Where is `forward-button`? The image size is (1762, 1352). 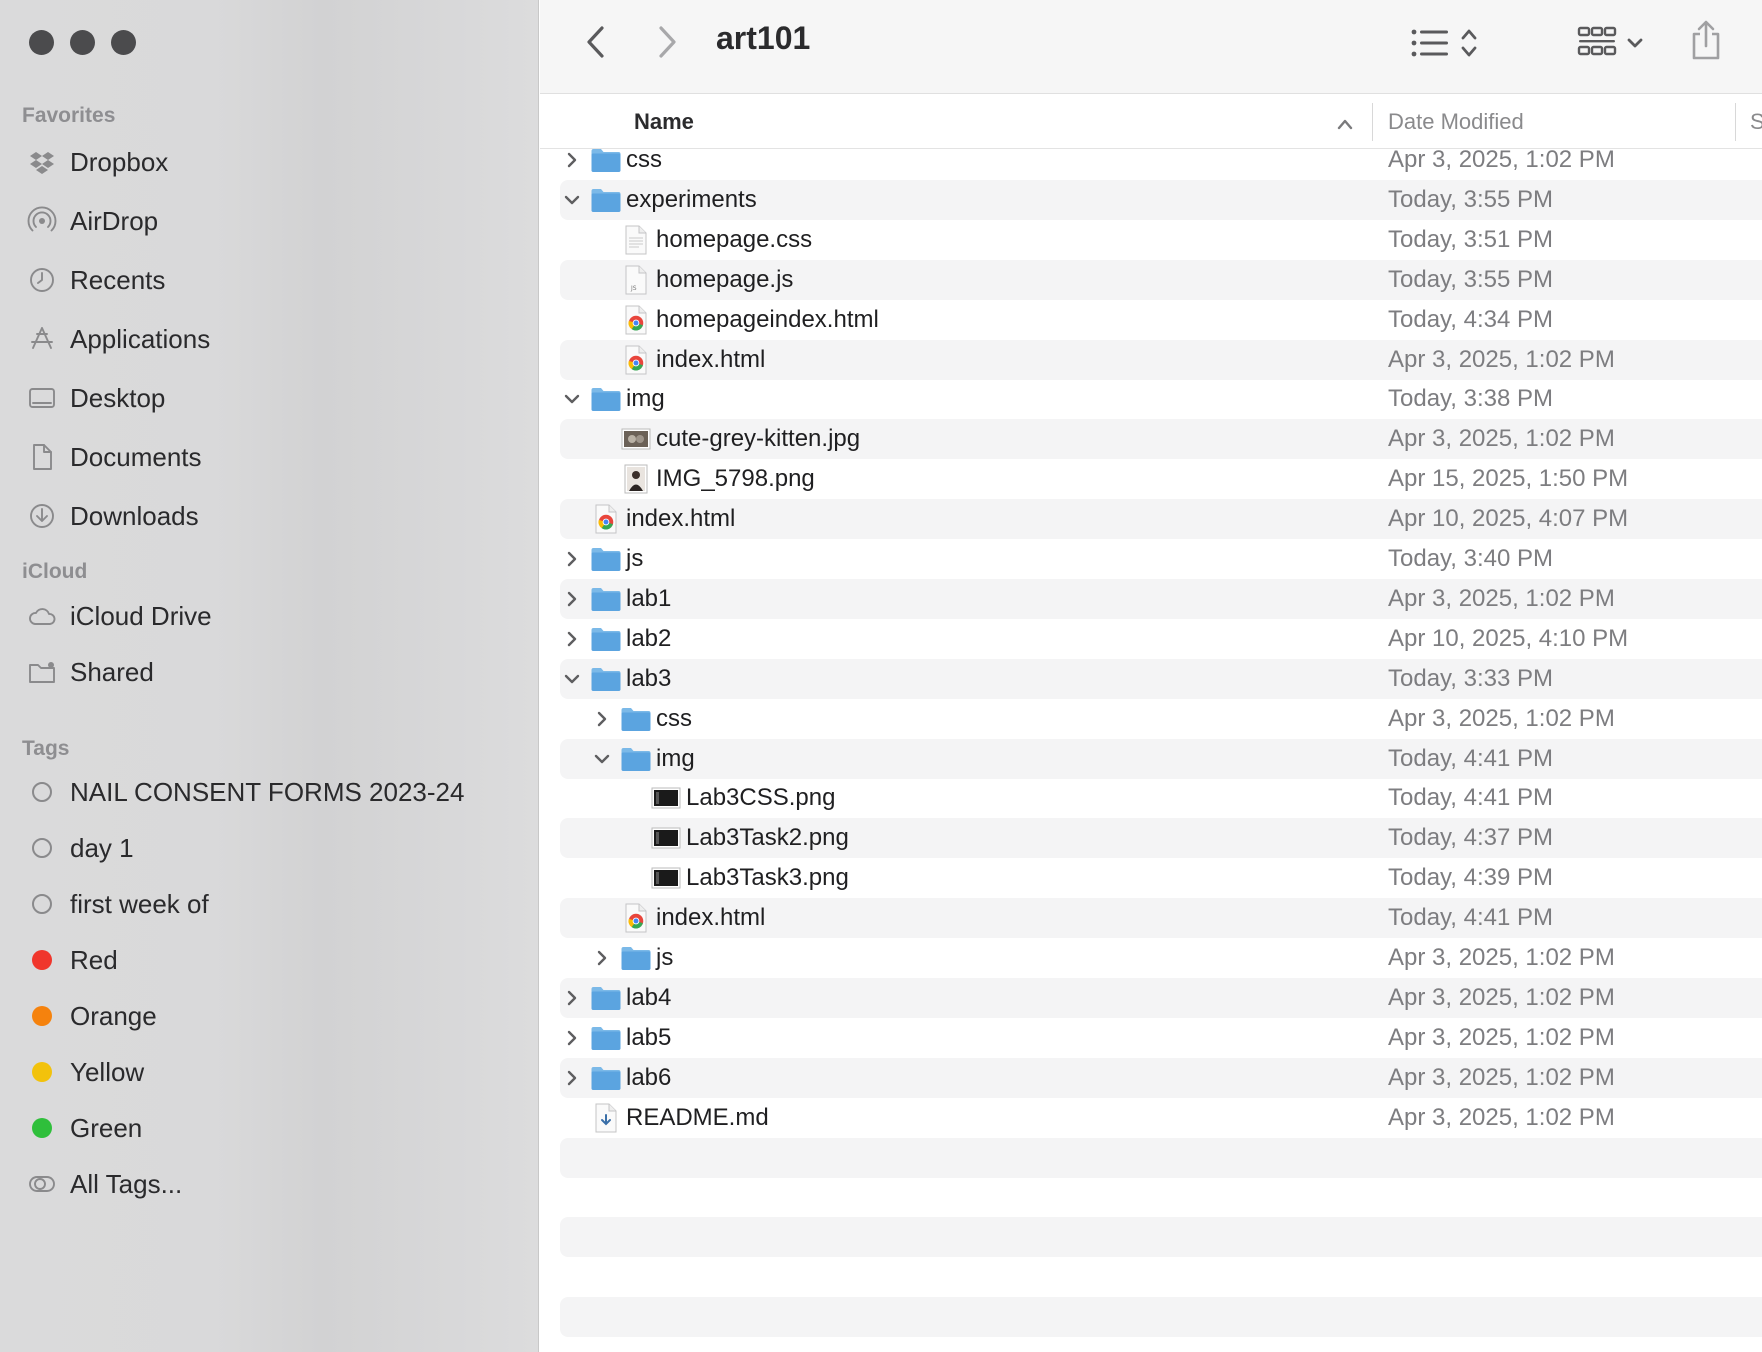 forward-button is located at coordinates (667, 42).